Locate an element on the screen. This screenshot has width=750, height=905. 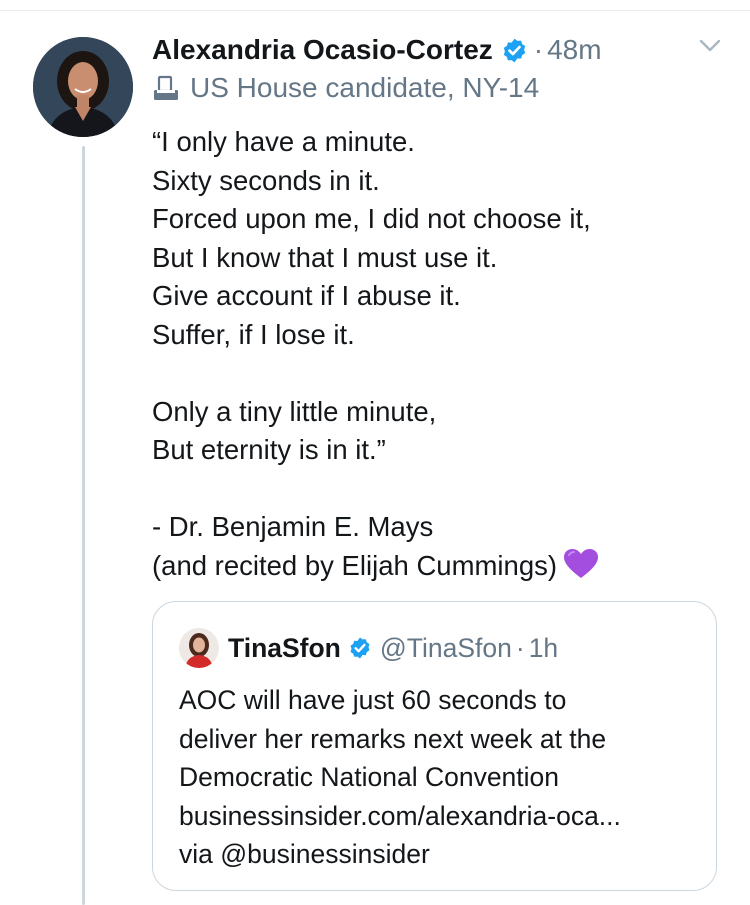
purple-heart-icon is located at coordinates (581, 563).